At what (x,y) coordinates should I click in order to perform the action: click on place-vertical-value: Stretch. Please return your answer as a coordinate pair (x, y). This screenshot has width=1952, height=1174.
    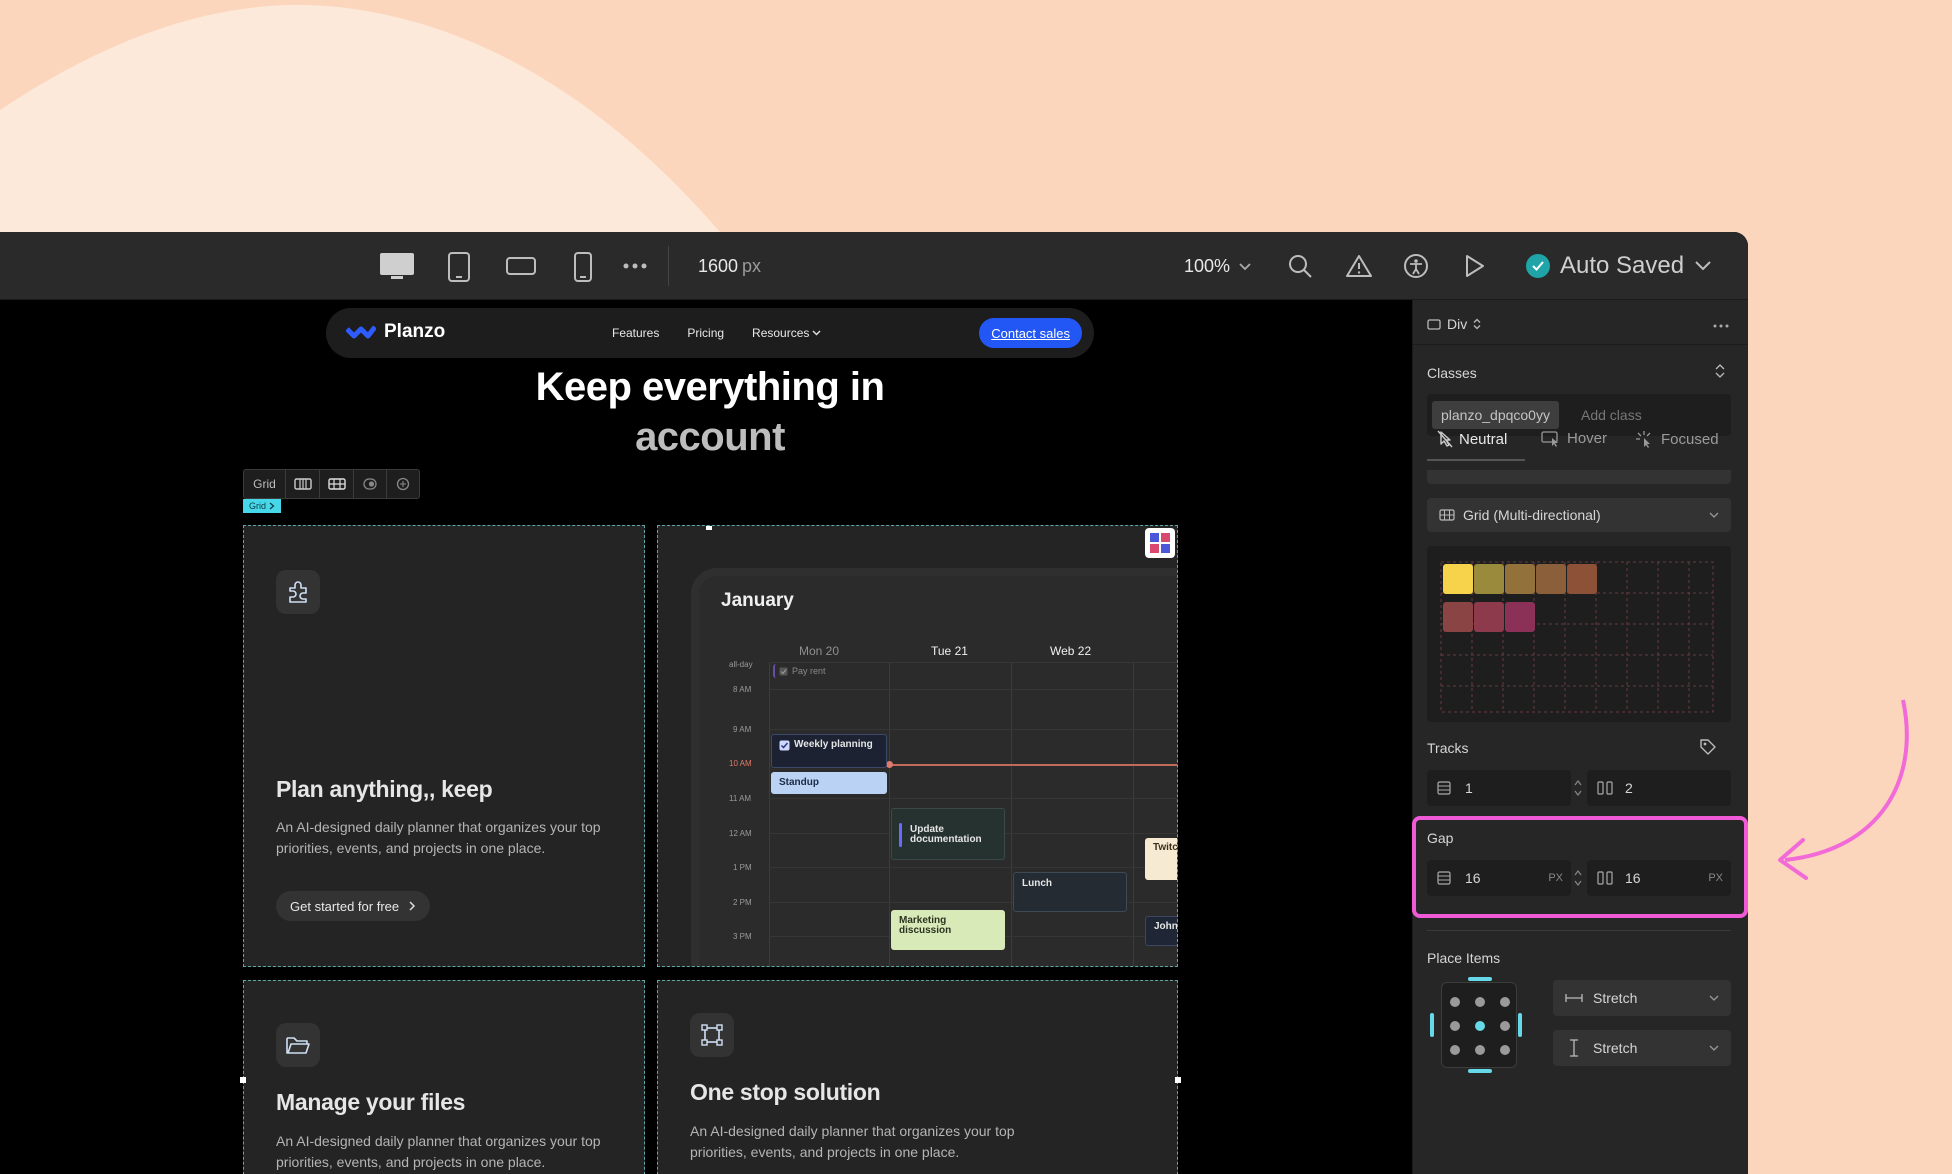
    Looking at the image, I should click on (1615, 1048).